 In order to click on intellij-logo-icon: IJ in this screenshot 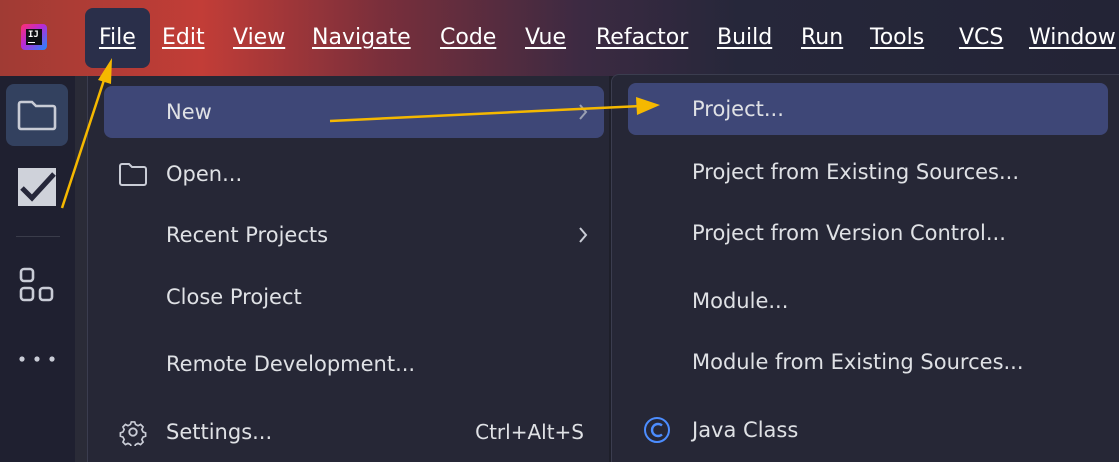, I will do `click(34, 37)`.